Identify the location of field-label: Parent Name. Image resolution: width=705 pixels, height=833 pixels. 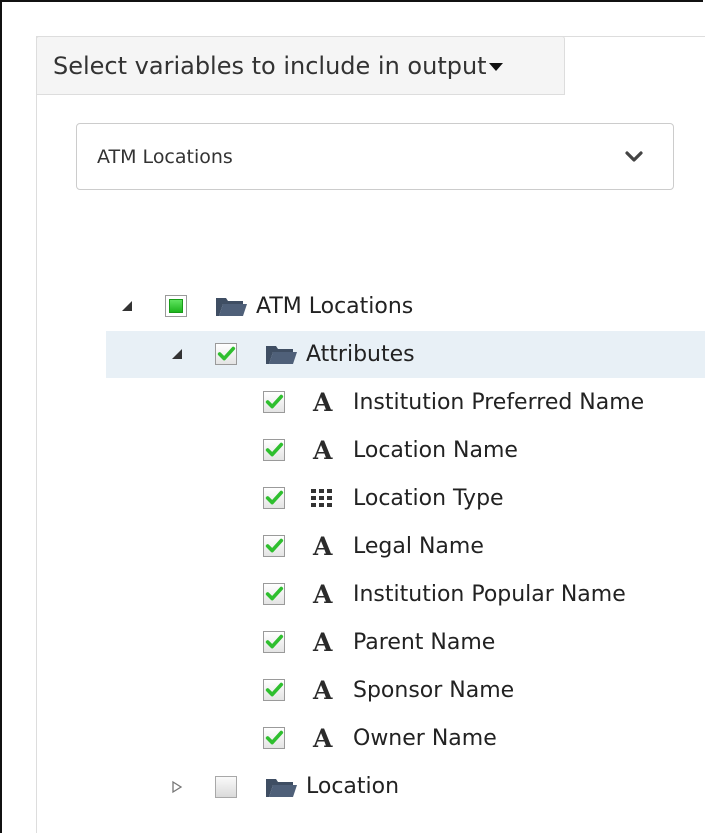
(424, 642).